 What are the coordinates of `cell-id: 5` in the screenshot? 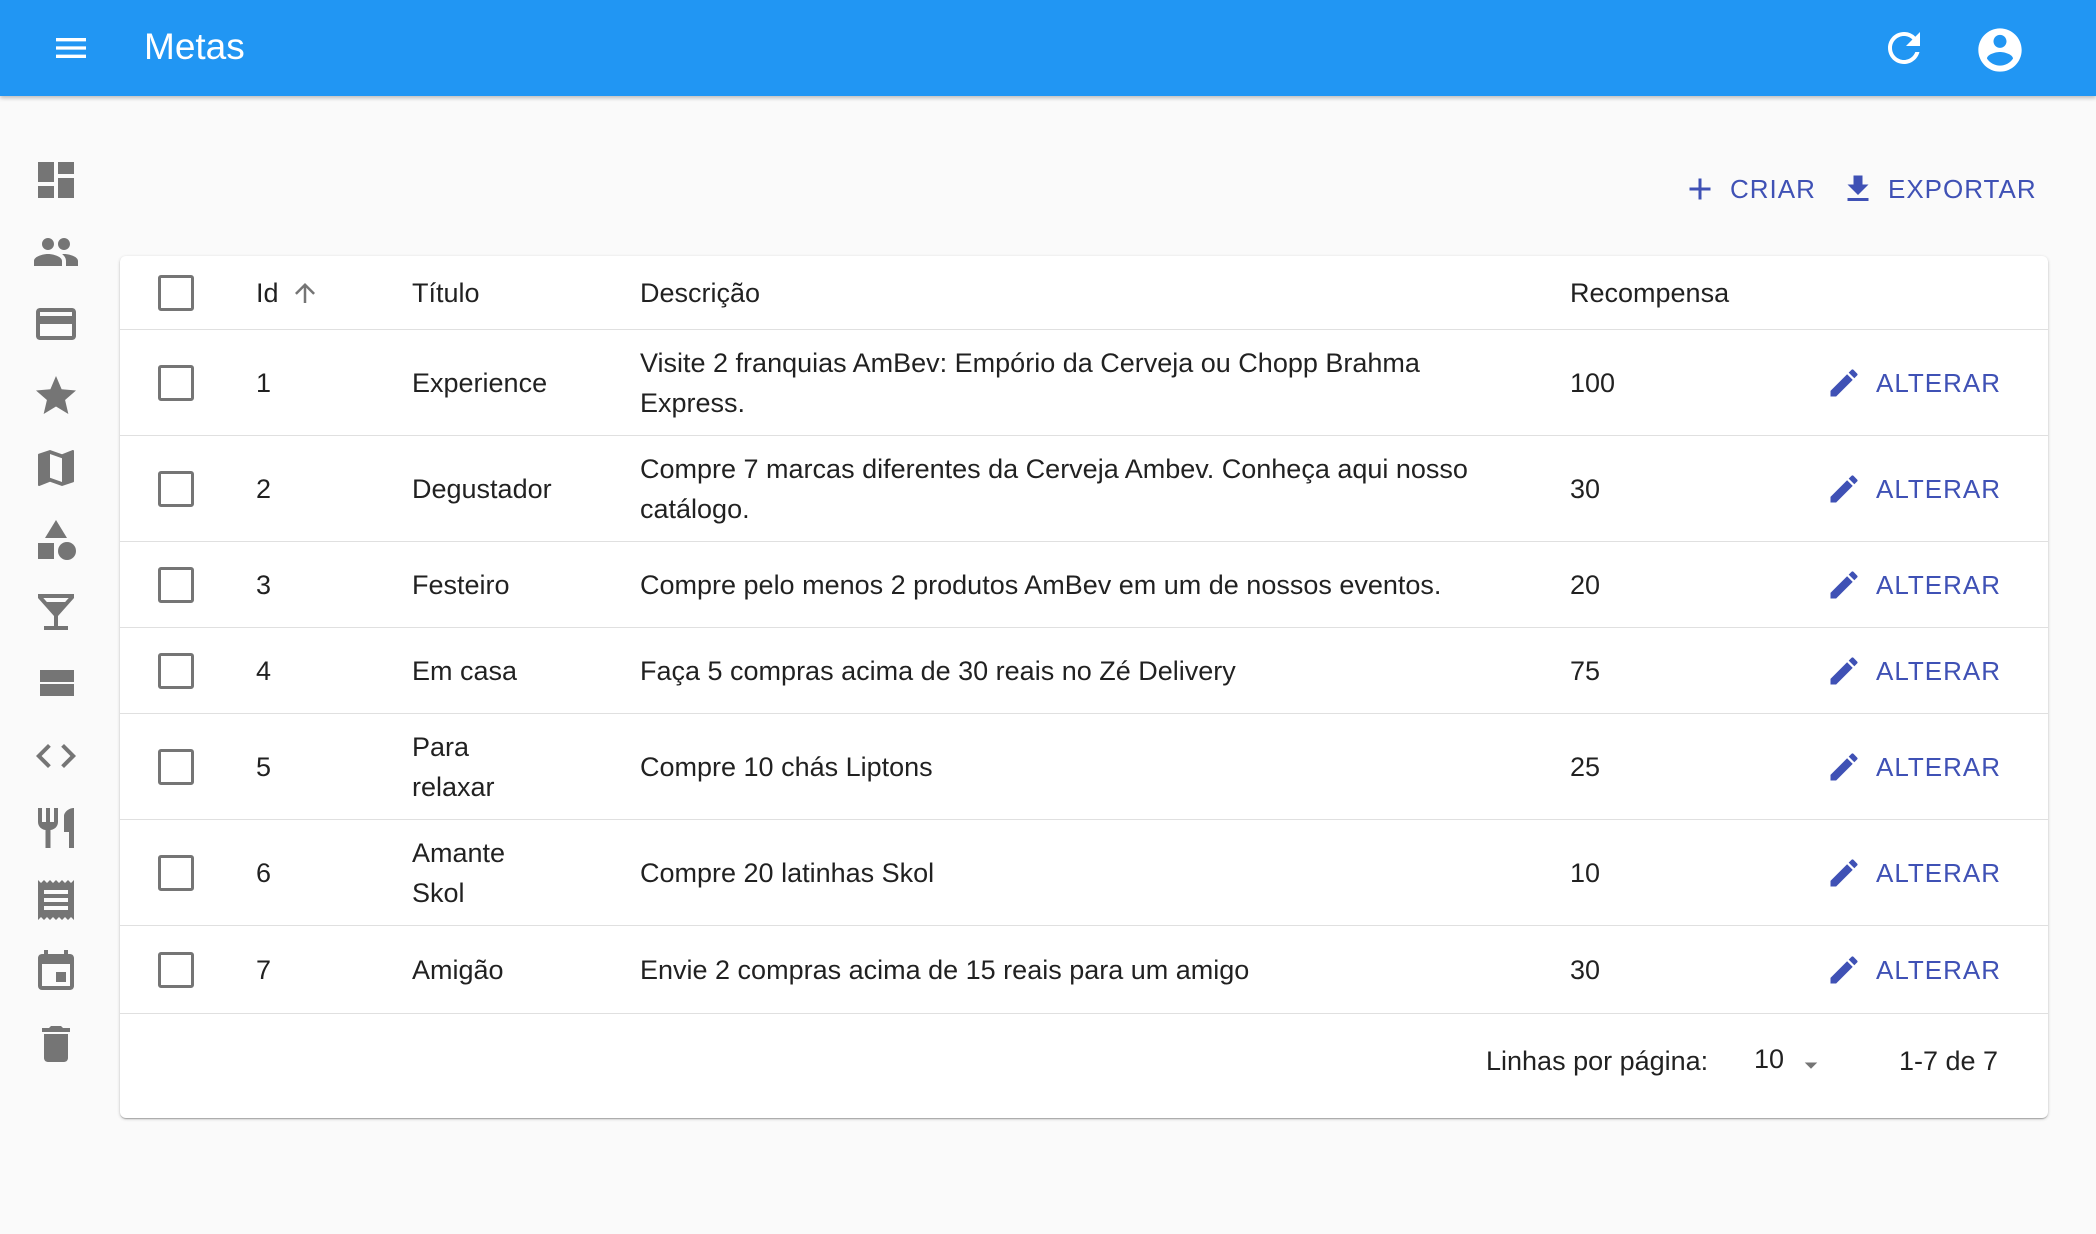 It's located at (264, 767).